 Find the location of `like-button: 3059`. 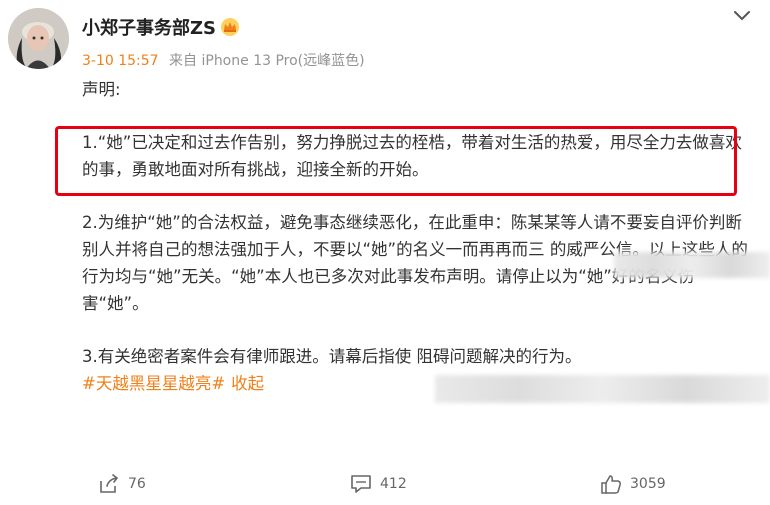

like-button: 3059 is located at coordinates (633, 484).